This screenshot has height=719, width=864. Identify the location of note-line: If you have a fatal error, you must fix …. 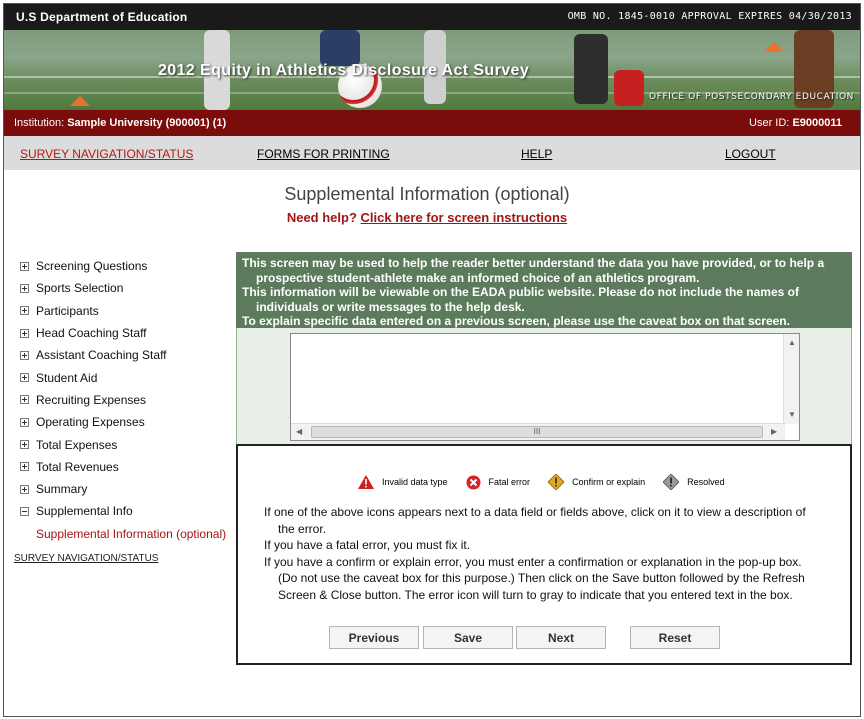
(367, 545).